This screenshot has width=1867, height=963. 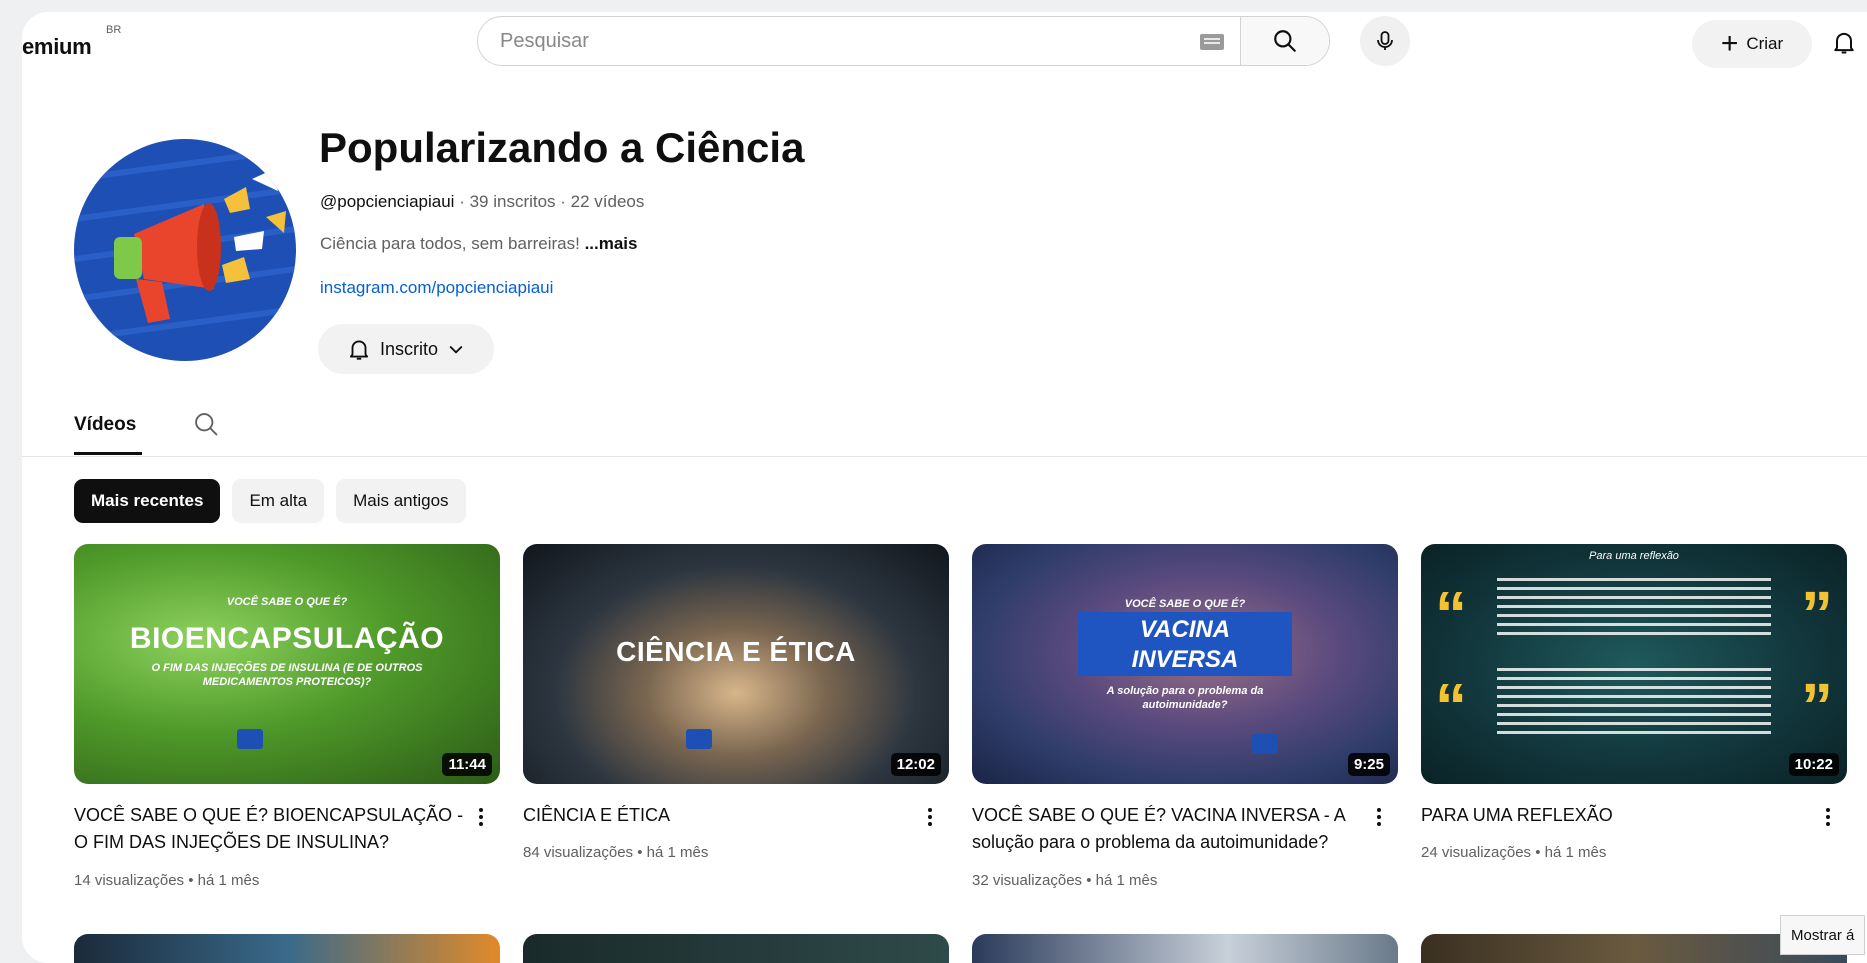 I want to click on search-box: Pesquisar, so click(x=903, y=41).